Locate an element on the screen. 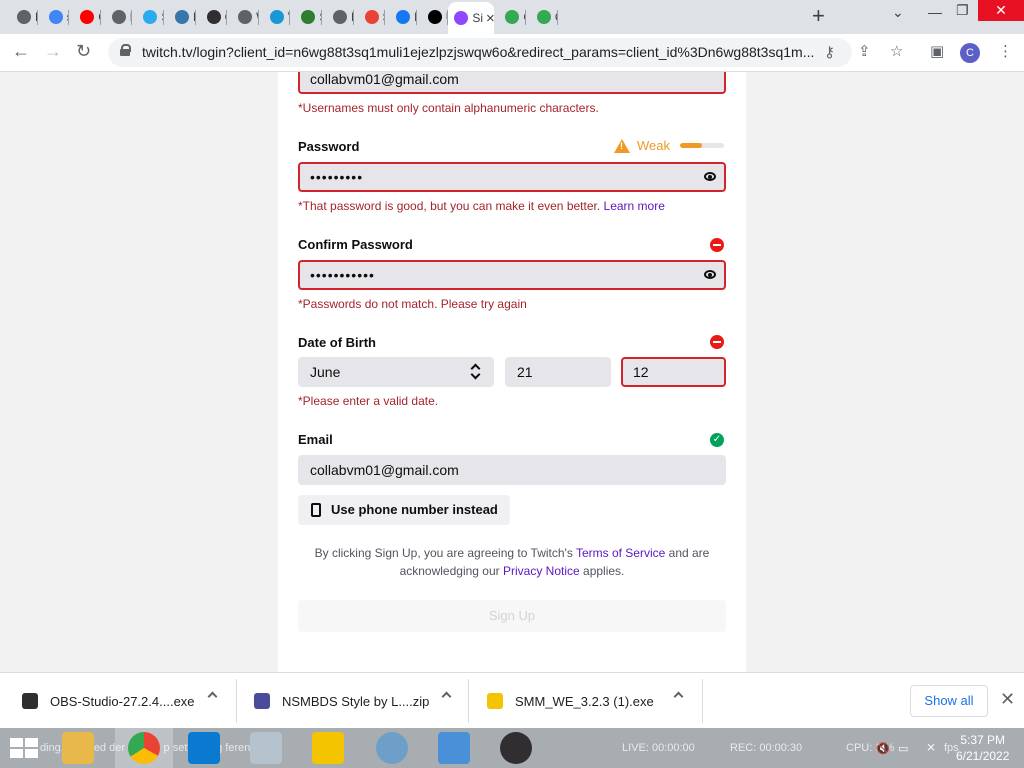 The width and height of the screenshot is (1024, 768). show-all-button: Show all is located at coordinates (949, 701).